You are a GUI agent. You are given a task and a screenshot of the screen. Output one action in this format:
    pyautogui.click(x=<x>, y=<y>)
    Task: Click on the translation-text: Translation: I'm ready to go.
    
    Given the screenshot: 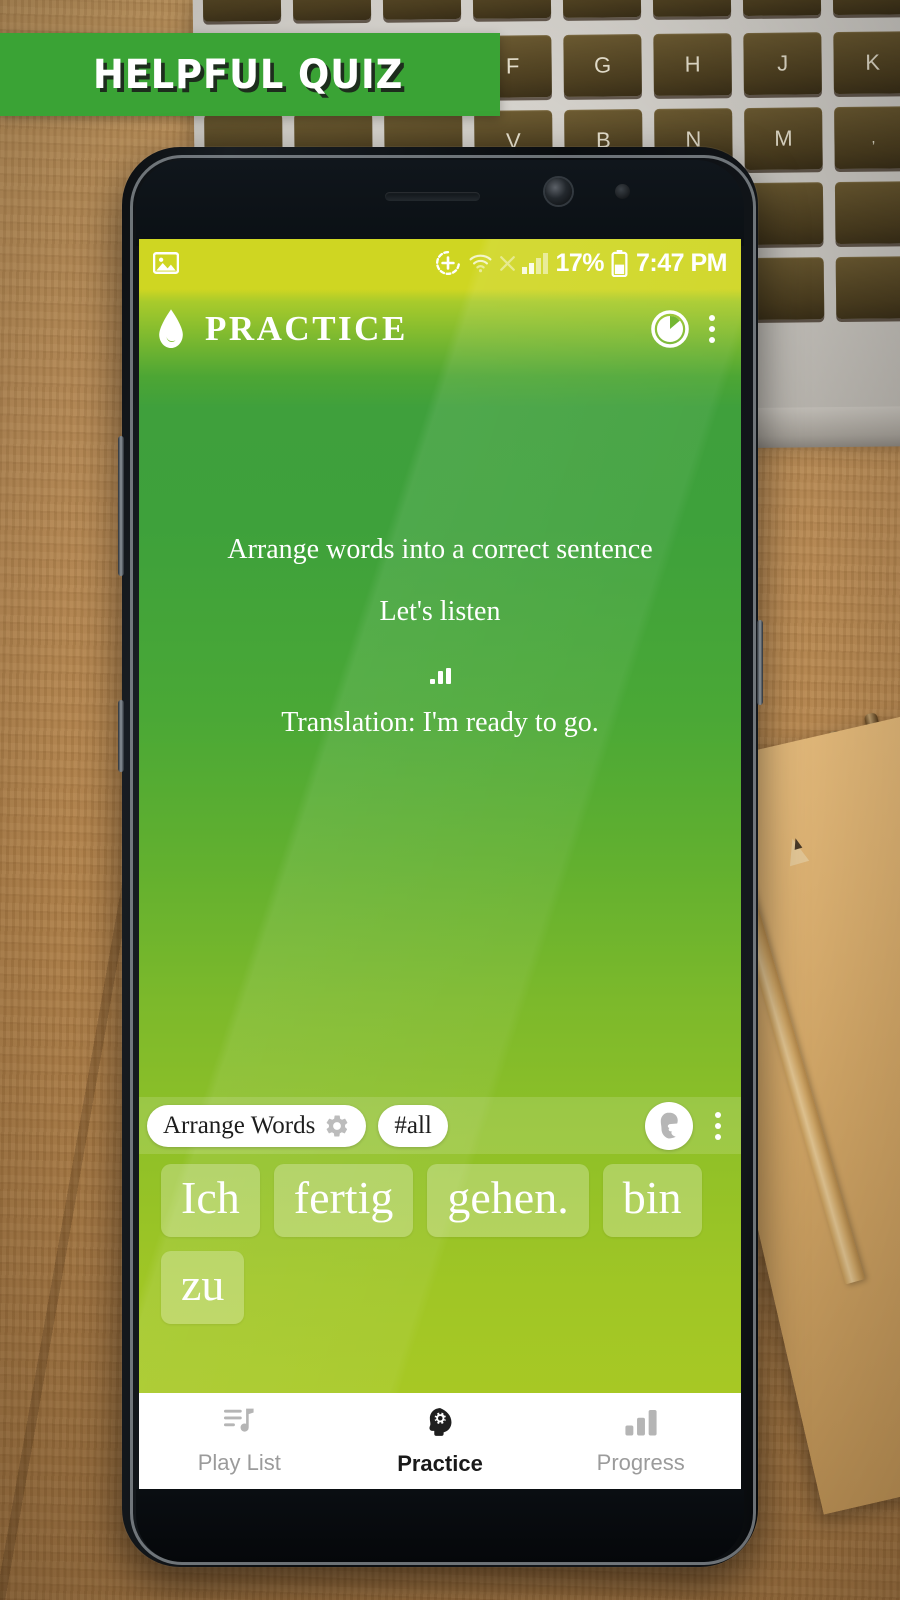 What is the action you would take?
    pyautogui.click(x=440, y=722)
    